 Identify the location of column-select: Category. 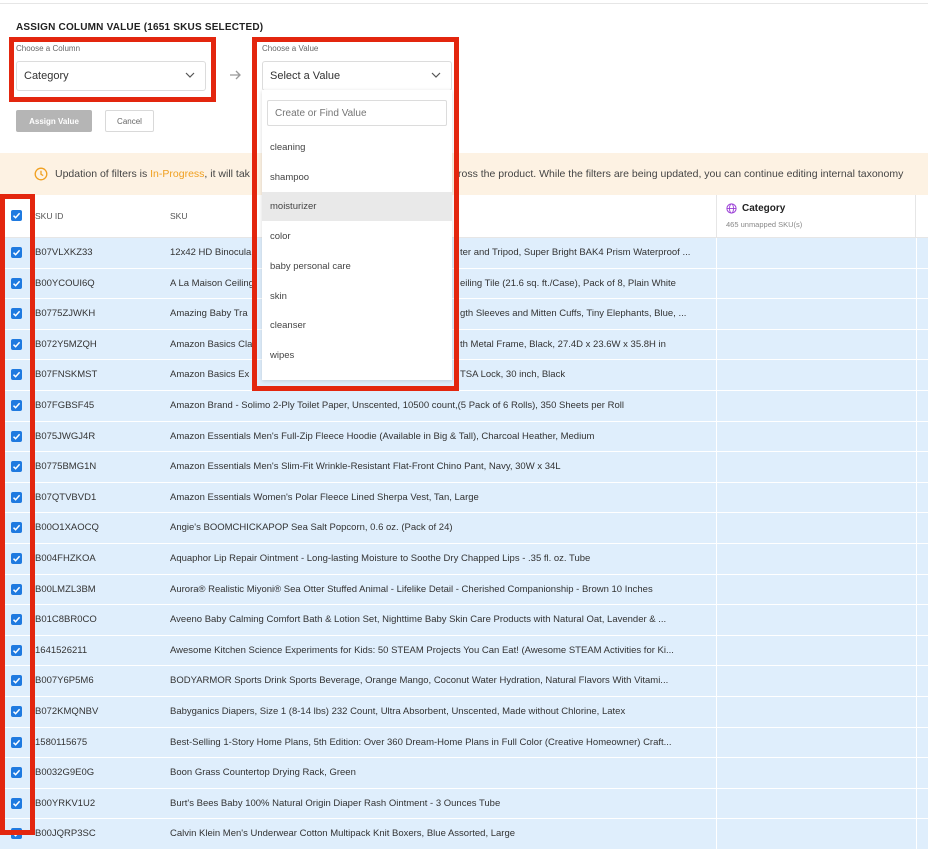
(111, 76).